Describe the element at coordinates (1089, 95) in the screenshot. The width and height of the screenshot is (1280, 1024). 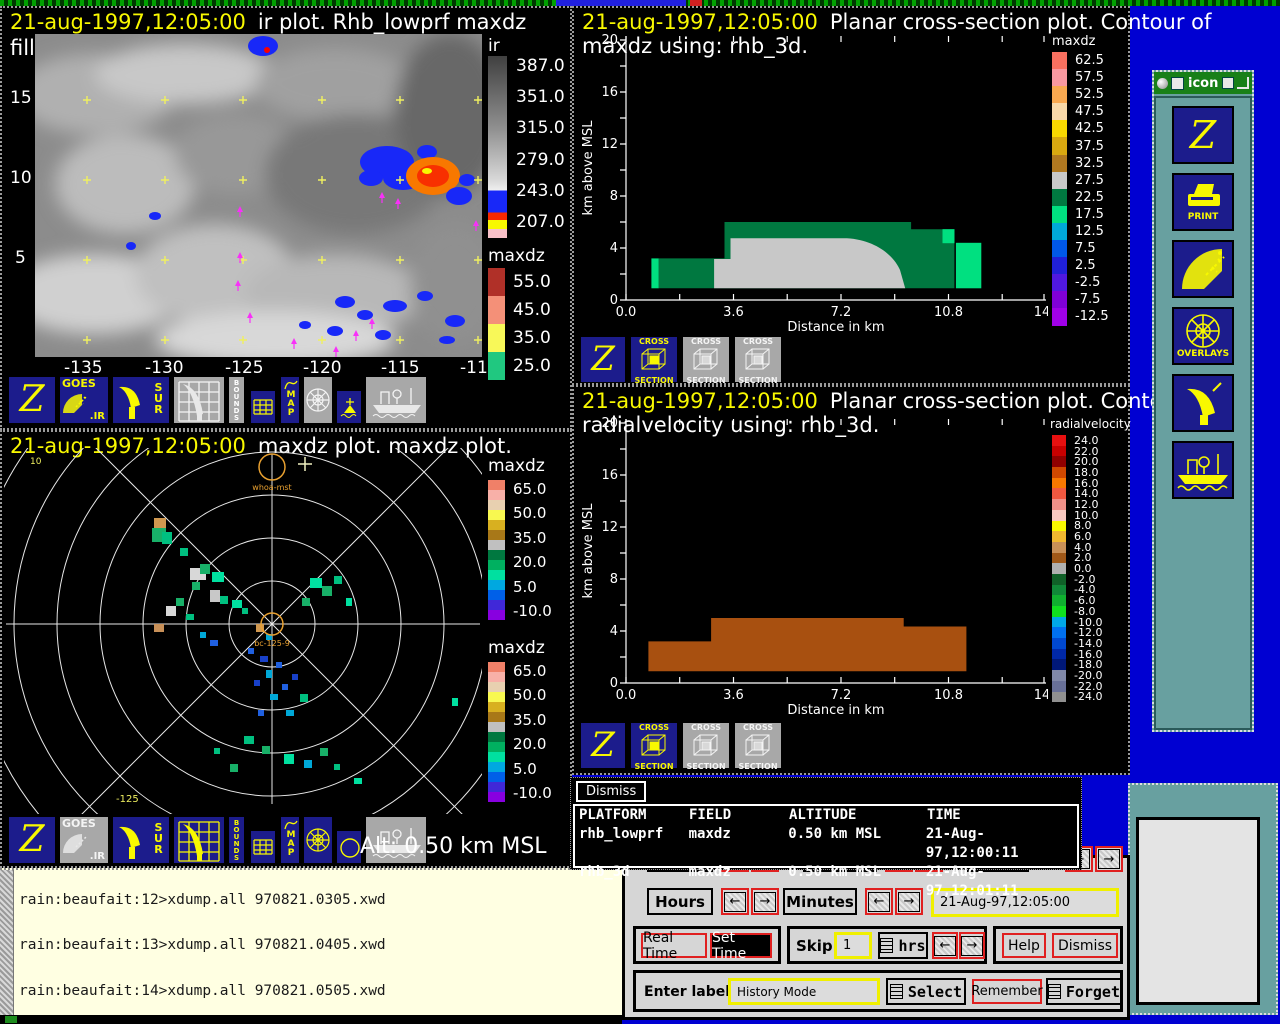
I see `colorbar-label: 52.5` at that location.